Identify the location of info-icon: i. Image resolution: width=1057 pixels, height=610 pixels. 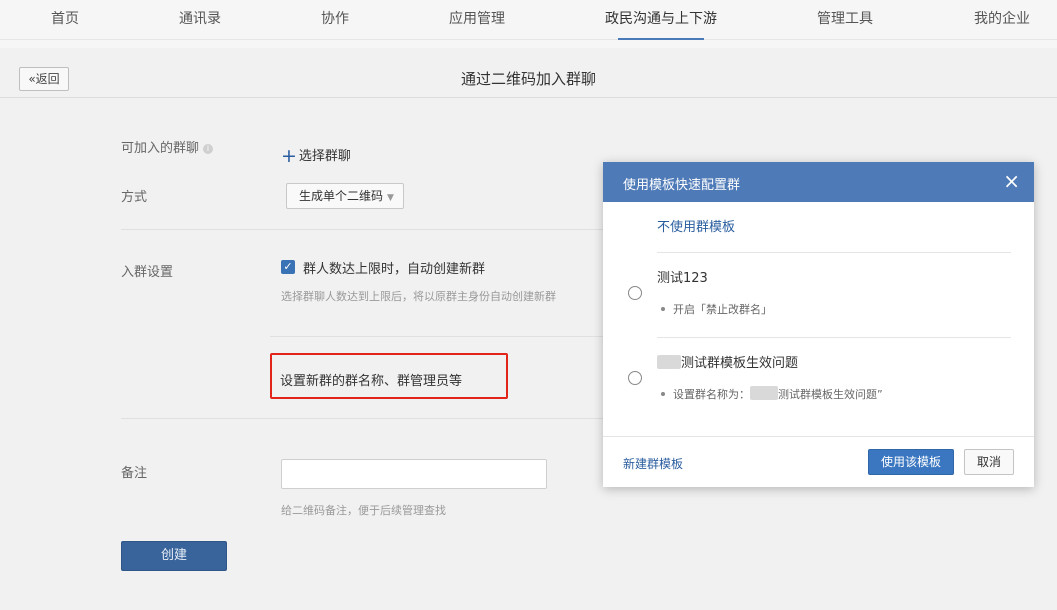
(208, 149).